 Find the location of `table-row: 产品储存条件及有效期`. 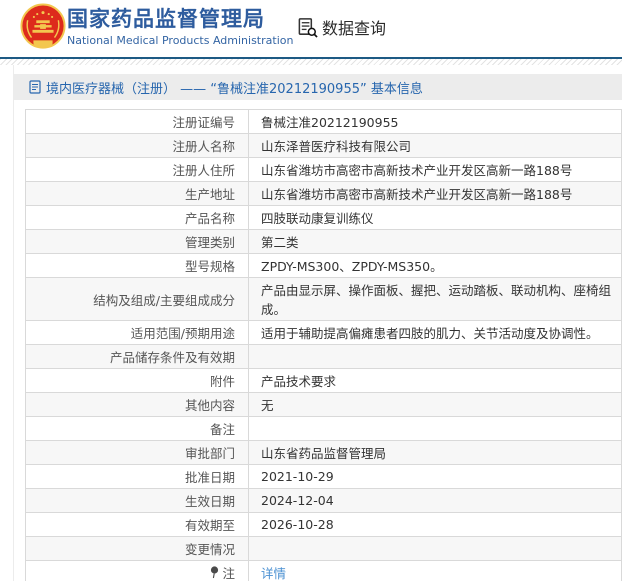

table-row: 产品储存条件及有效期 is located at coordinates (323, 356).